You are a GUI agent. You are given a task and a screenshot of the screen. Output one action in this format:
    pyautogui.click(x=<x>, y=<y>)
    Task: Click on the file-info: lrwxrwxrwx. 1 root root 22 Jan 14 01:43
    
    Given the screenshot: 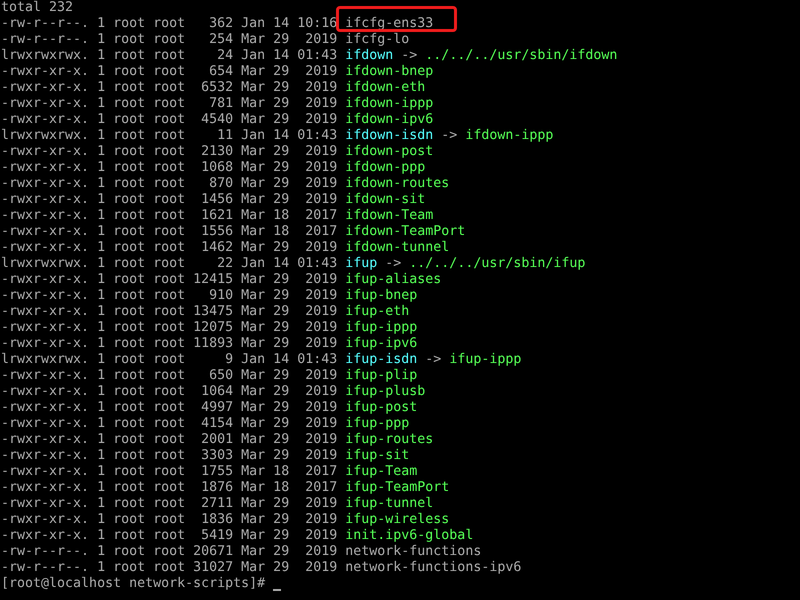 What is the action you would take?
    pyautogui.click(x=169, y=264)
    